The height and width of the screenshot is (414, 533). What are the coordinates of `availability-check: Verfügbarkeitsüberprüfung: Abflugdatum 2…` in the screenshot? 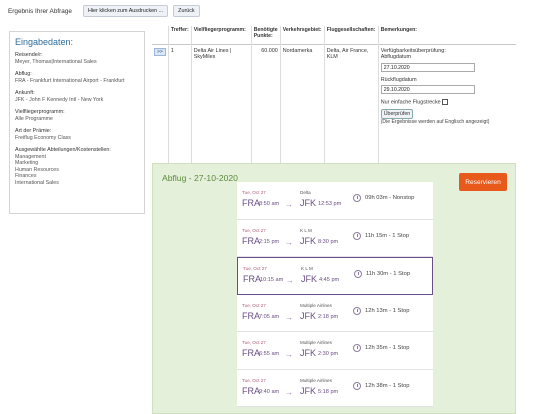 It's located at (447, 109).